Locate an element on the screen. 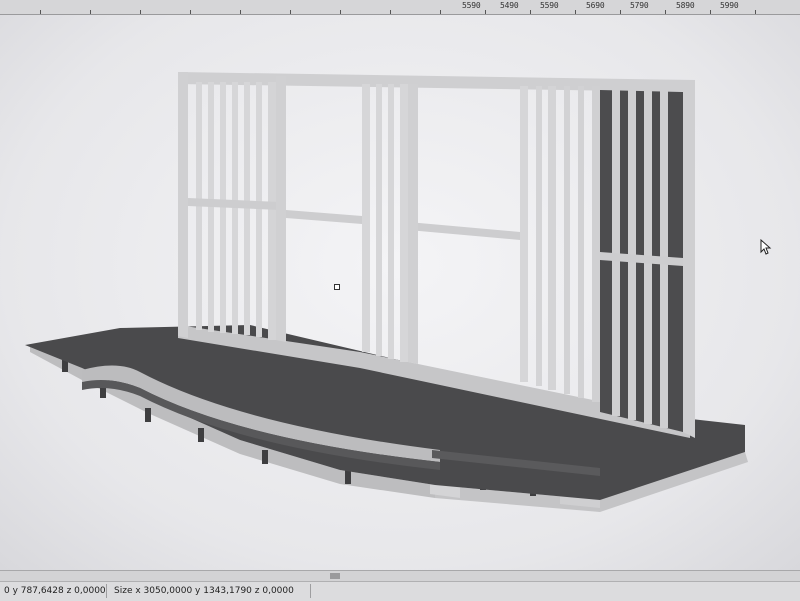 The width and height of the screenshot is (800, 601). horizontal-scrollbar is located at coordinates (400, 575).